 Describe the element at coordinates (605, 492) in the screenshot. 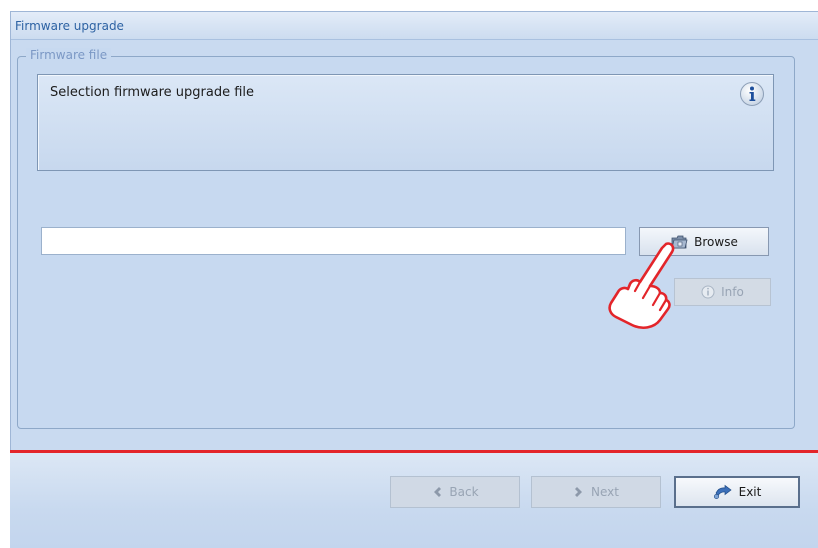

I see `next-button-label: Next` at that location.